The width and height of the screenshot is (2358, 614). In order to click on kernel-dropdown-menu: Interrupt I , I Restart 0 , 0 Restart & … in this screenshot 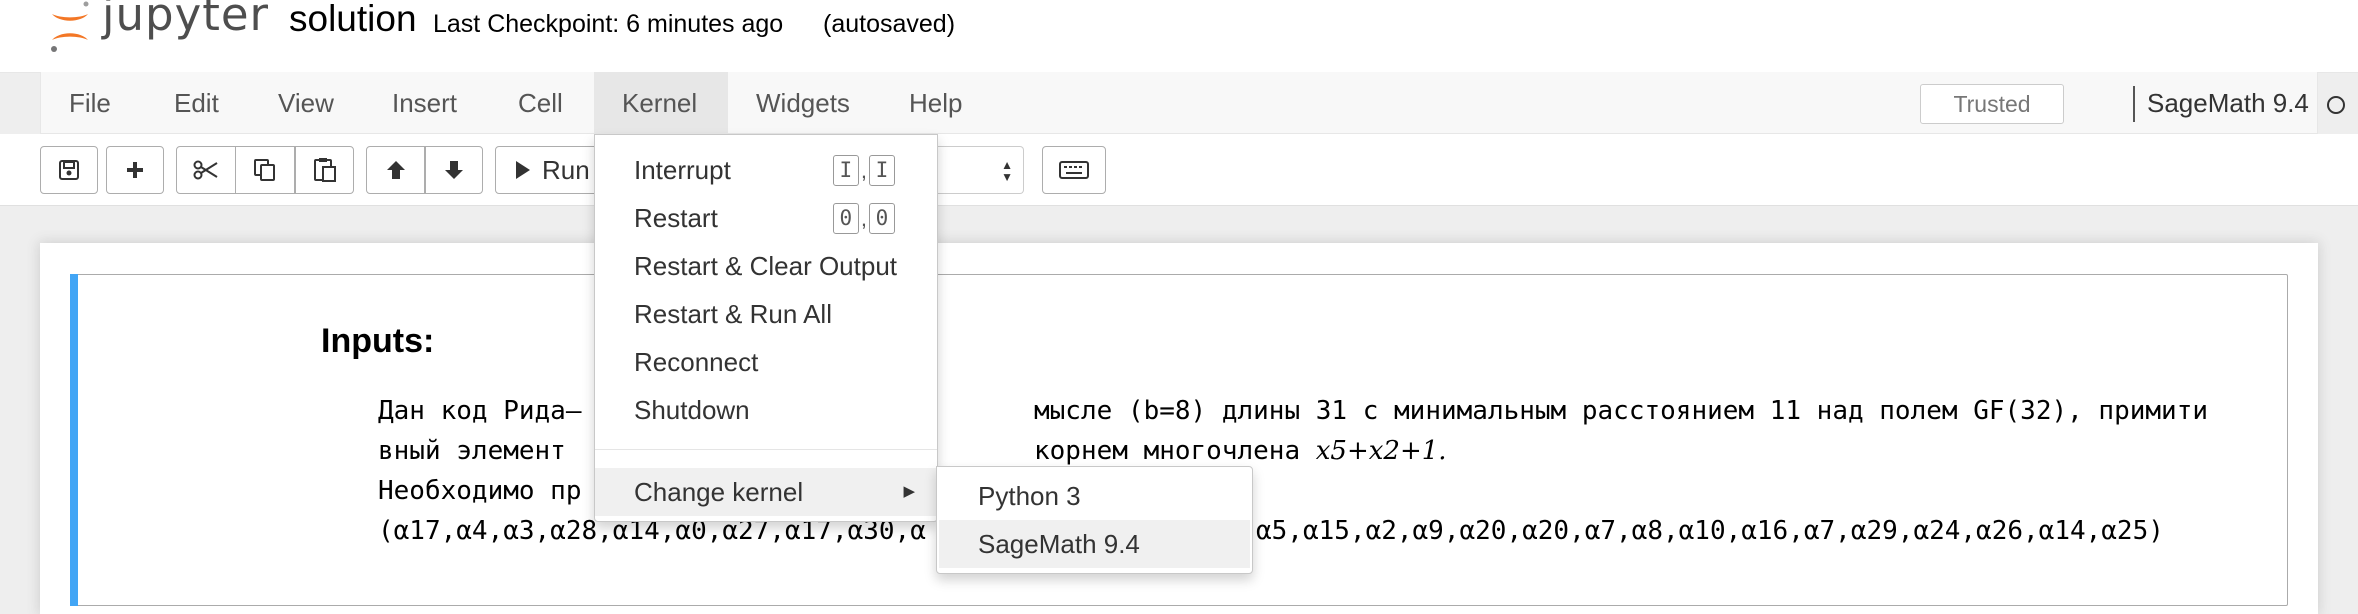, I will do `click(766, 328)`.